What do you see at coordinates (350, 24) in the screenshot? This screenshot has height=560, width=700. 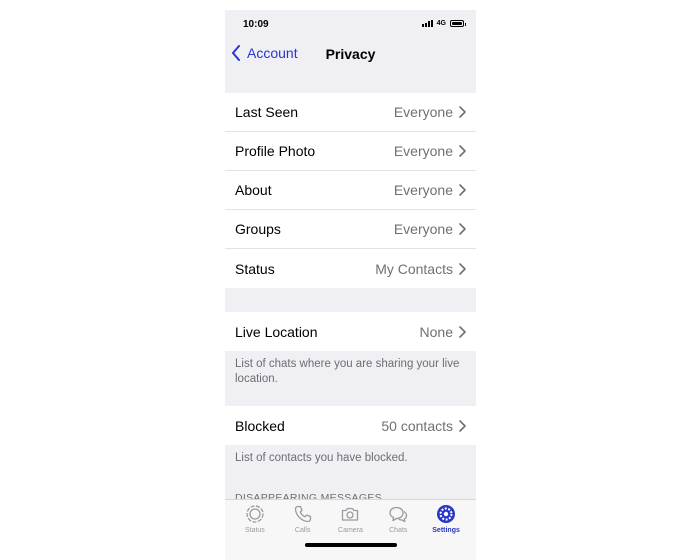 I see `status-bar: 10:09 4G` at bounding box center [350, 24].